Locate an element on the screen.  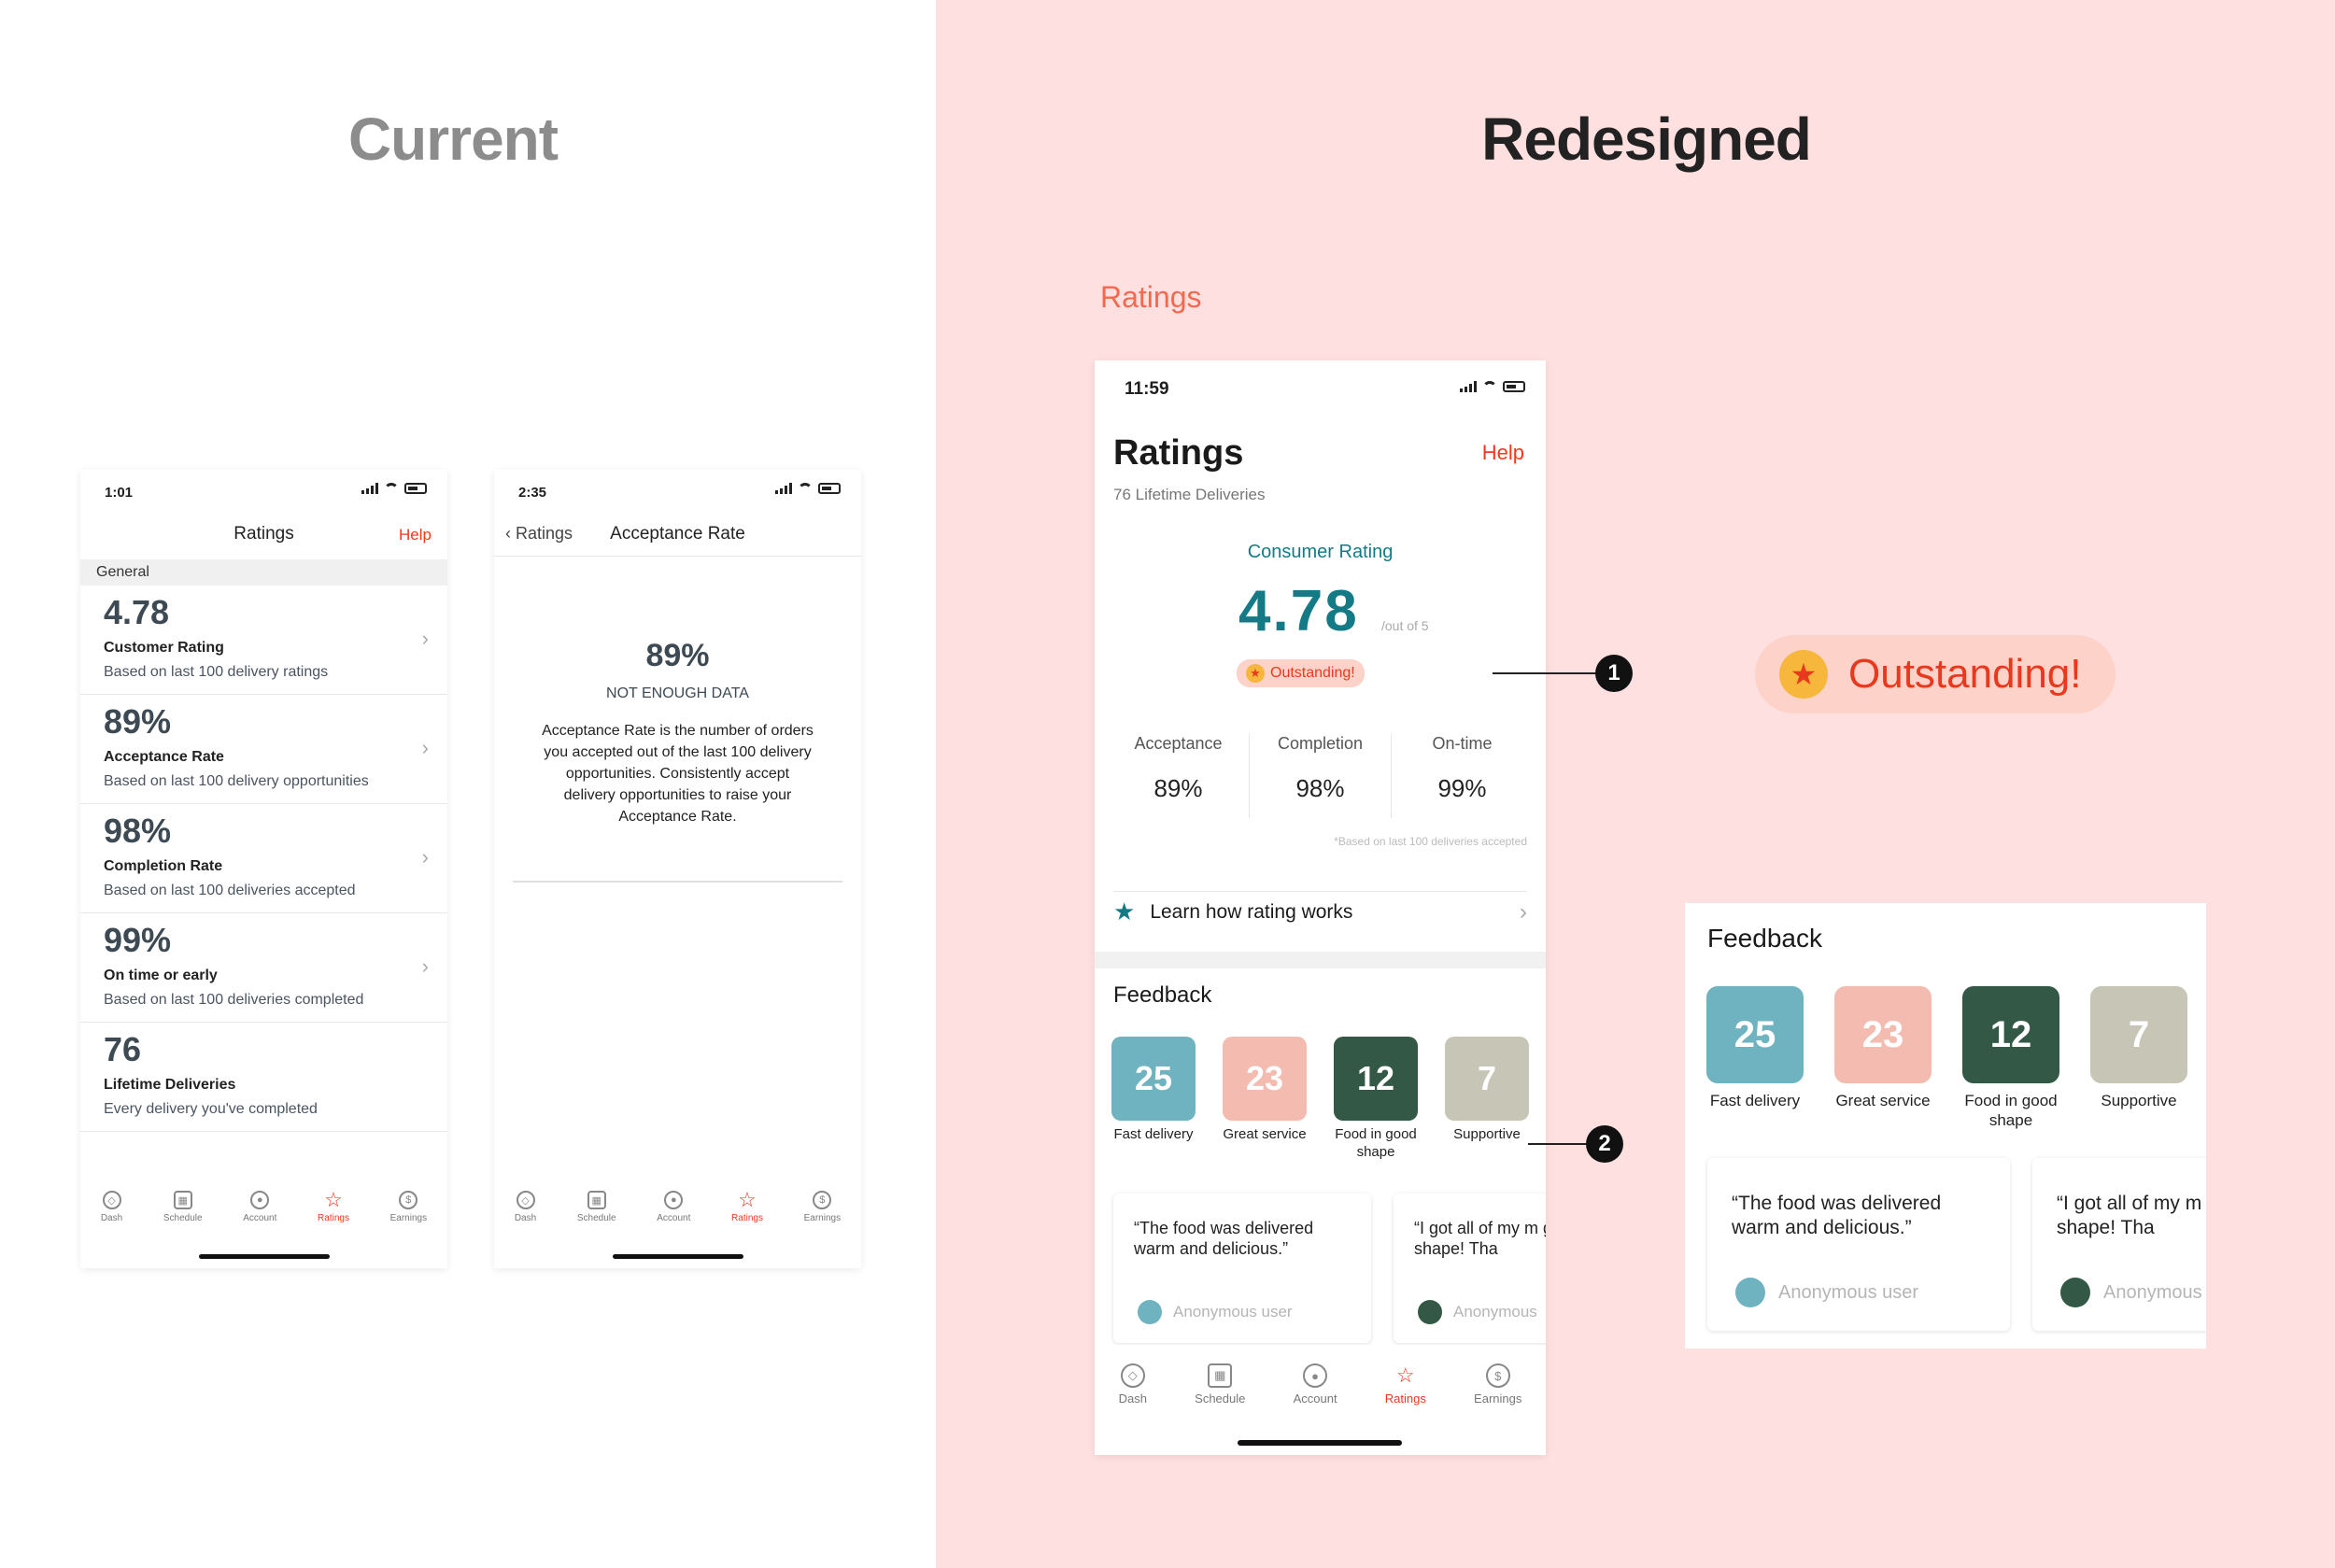
wifi-icon is located at coordinates (1490, 386).